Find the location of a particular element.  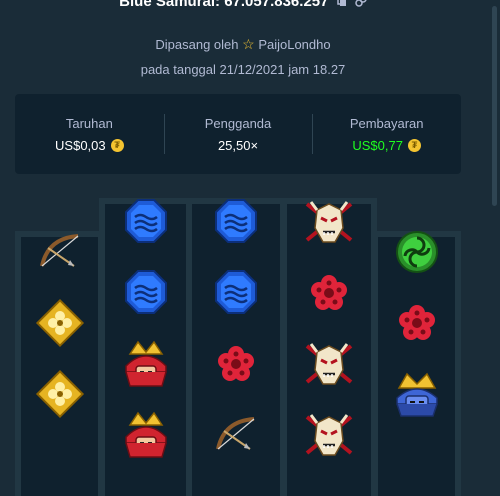

stat-value-text: US$0,03 is located at coordinates (80, 145).